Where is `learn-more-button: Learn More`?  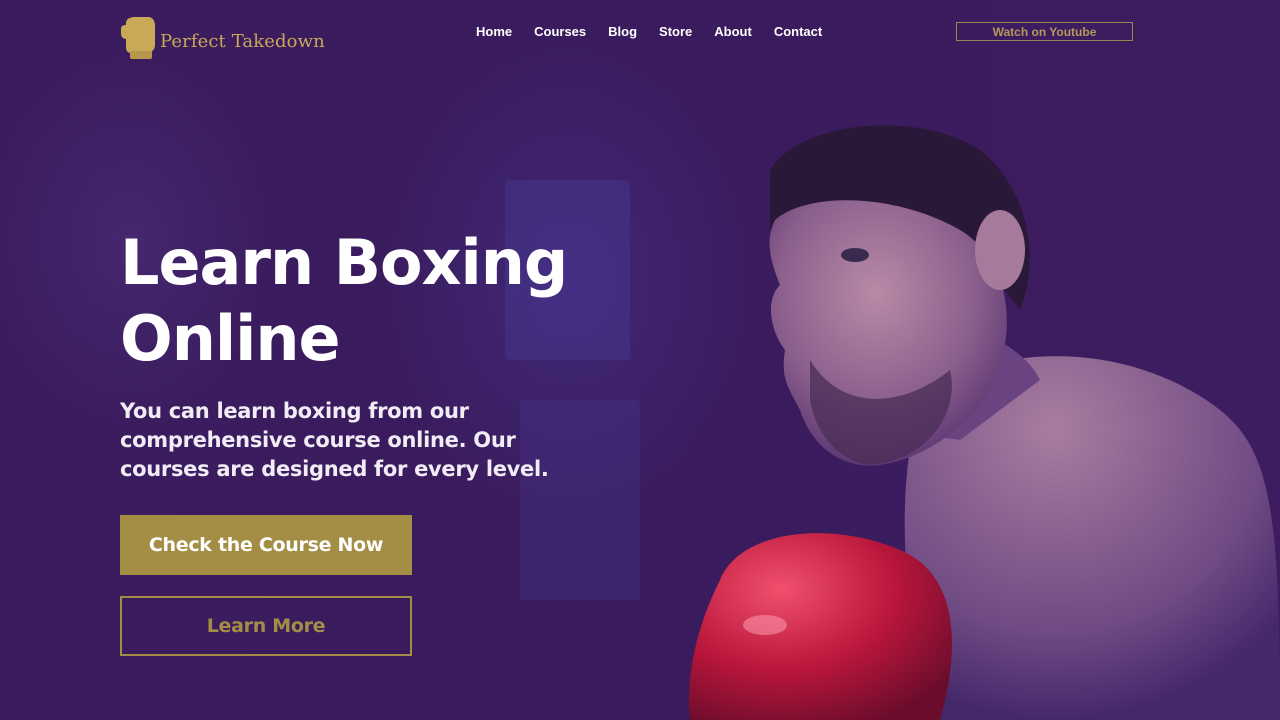
learn-more-button: Learn More is located at coordinates (266, 626).